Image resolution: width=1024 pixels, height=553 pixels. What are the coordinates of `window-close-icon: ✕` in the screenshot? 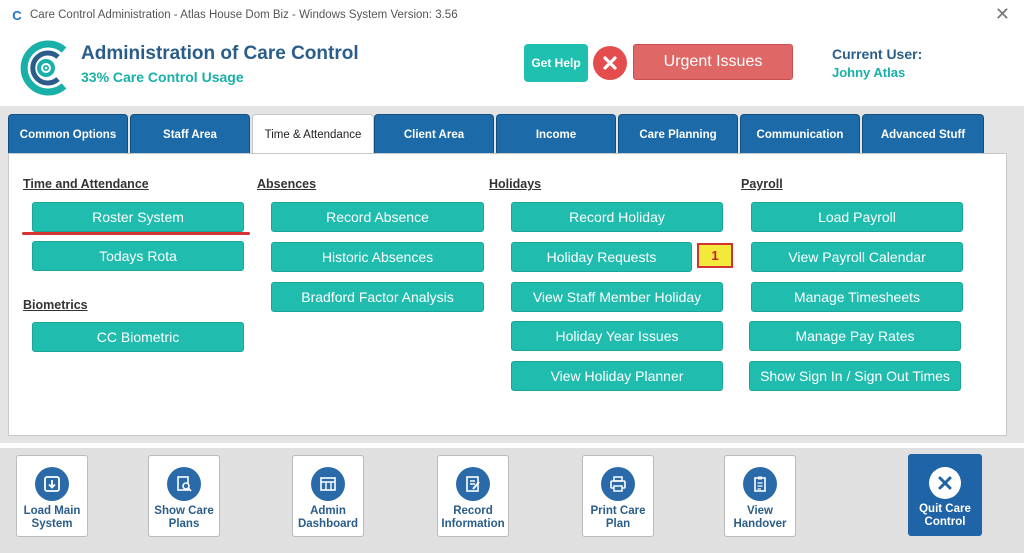 It's located at (1002, 14).